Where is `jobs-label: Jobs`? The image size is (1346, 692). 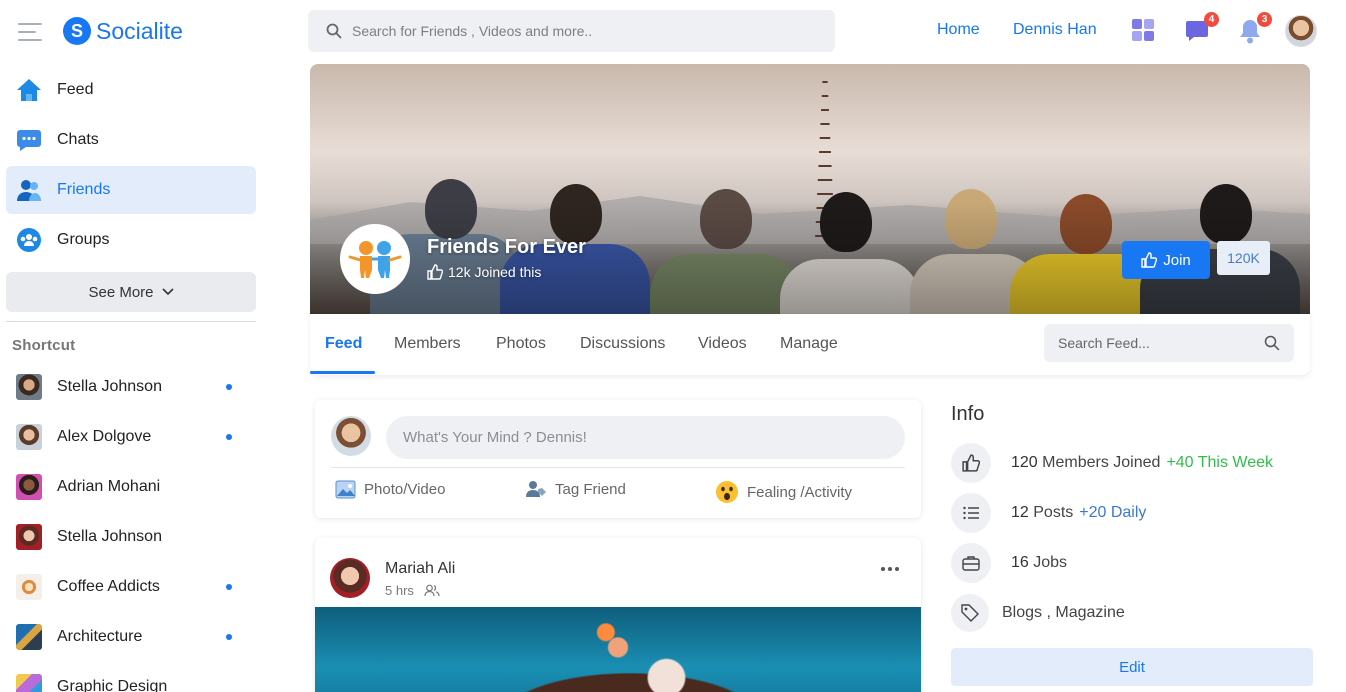
jobs-label: Jobs is located at coordinates (1050, 562).